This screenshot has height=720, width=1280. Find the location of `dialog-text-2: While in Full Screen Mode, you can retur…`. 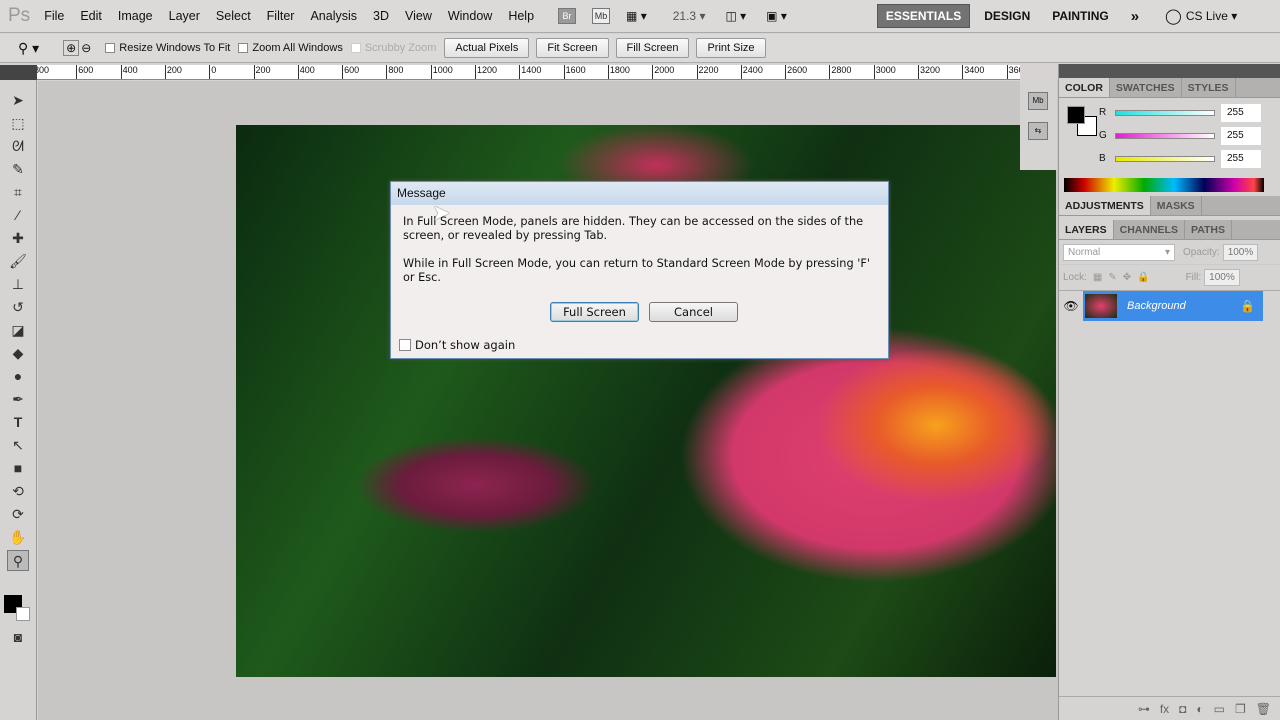

dialog-text-2: While in Full Screen Mode, you can retur… is located at coordinates (636, 270).